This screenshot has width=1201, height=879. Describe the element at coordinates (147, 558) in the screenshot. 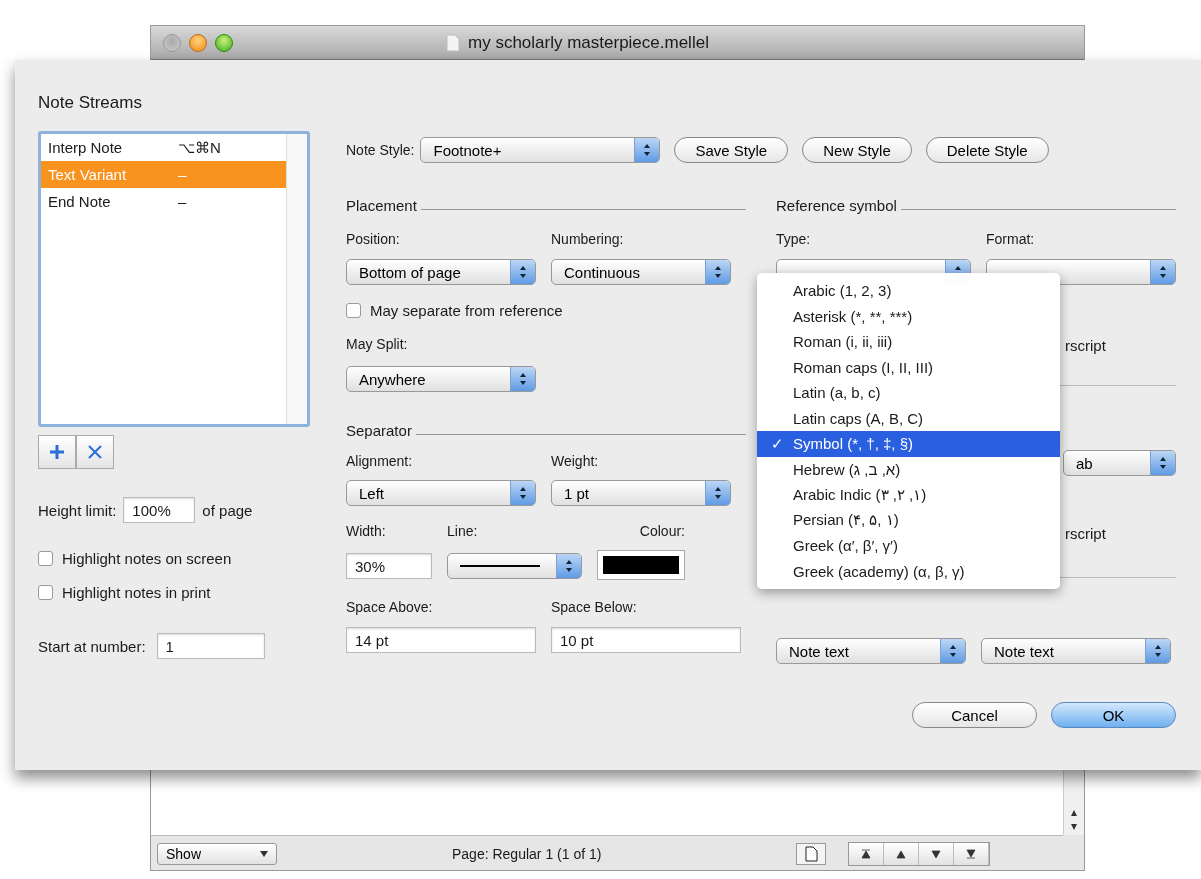

I see `checkbox-label: Highlight notes on screen` at that location.